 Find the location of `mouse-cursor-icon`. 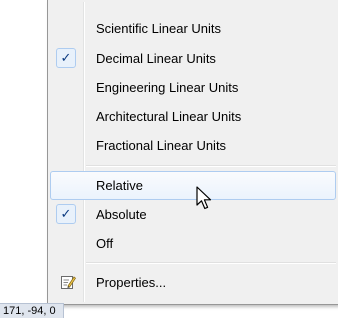

mouse-cursor-icon is located at coordinates (205, 199).